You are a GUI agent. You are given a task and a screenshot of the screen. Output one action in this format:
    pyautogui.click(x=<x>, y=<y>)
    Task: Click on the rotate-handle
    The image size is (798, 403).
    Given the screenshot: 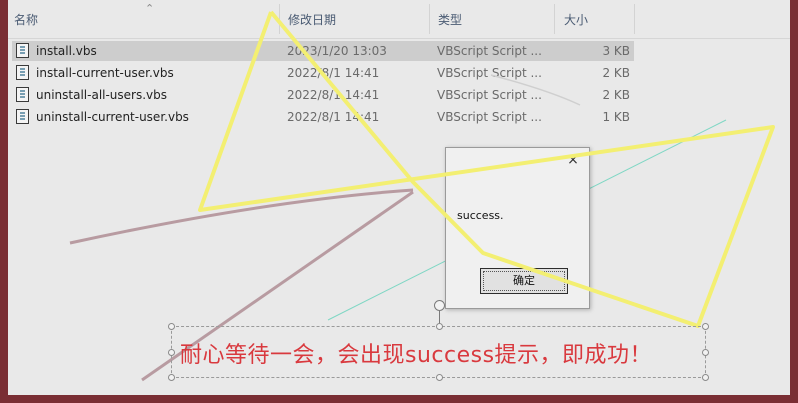 What is the action you would take?
    pyautogui.click(x=439, y=305)
    